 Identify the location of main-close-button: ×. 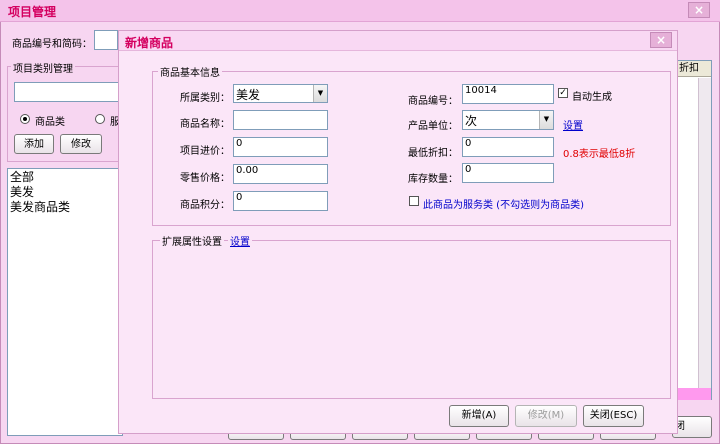
(699, 10).